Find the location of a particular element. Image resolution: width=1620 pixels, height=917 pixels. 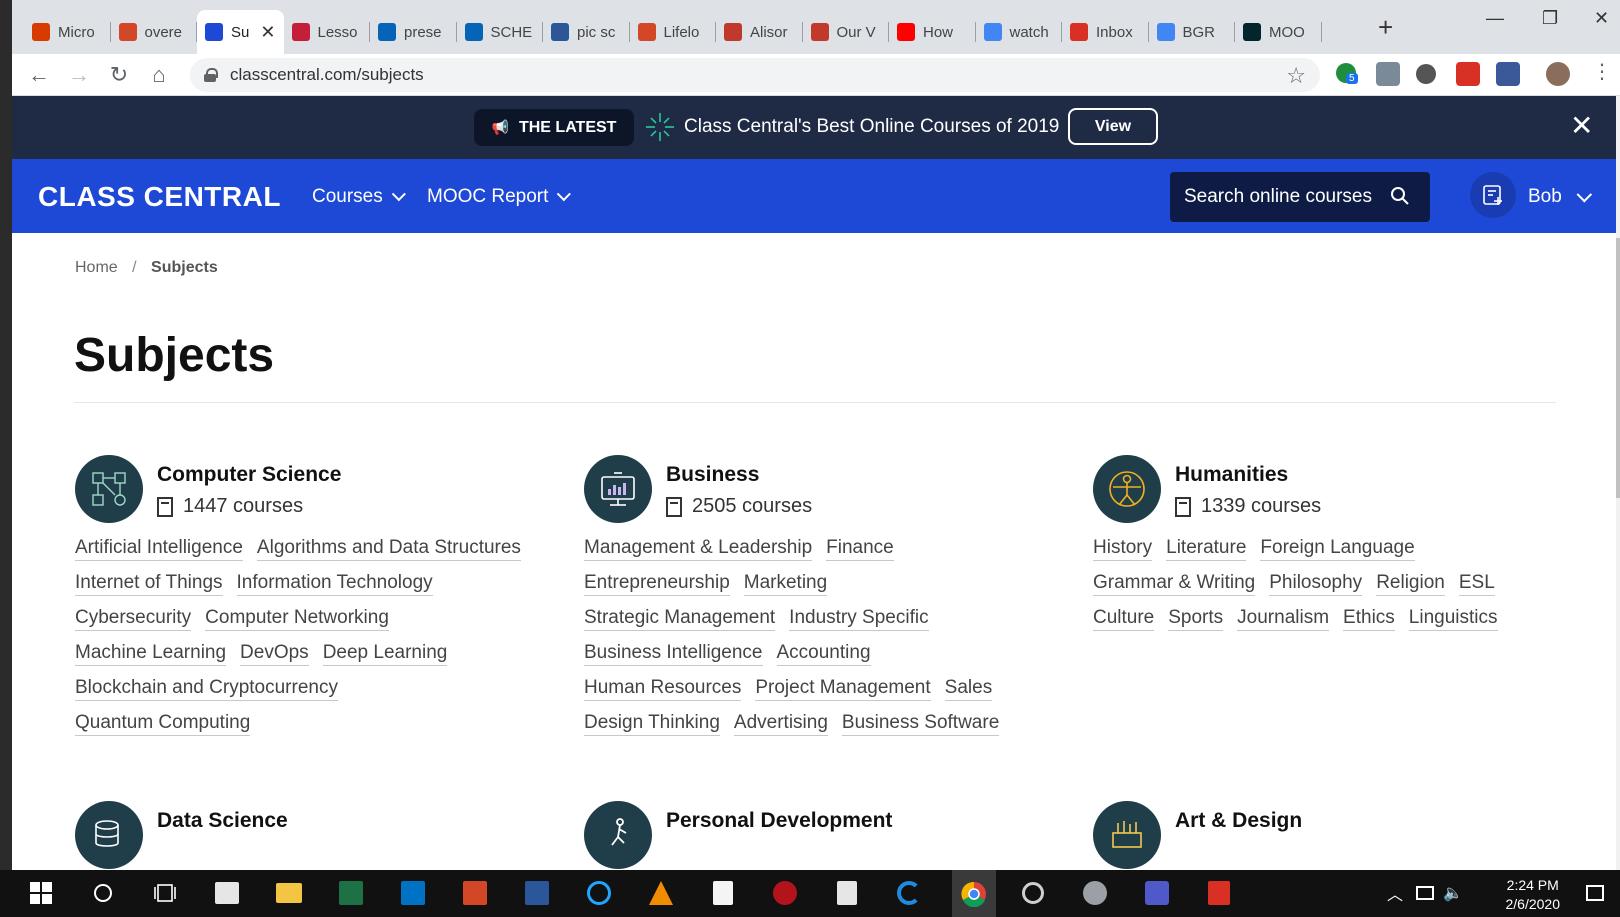

notifications-icon is located at coordinates (1595, 893).